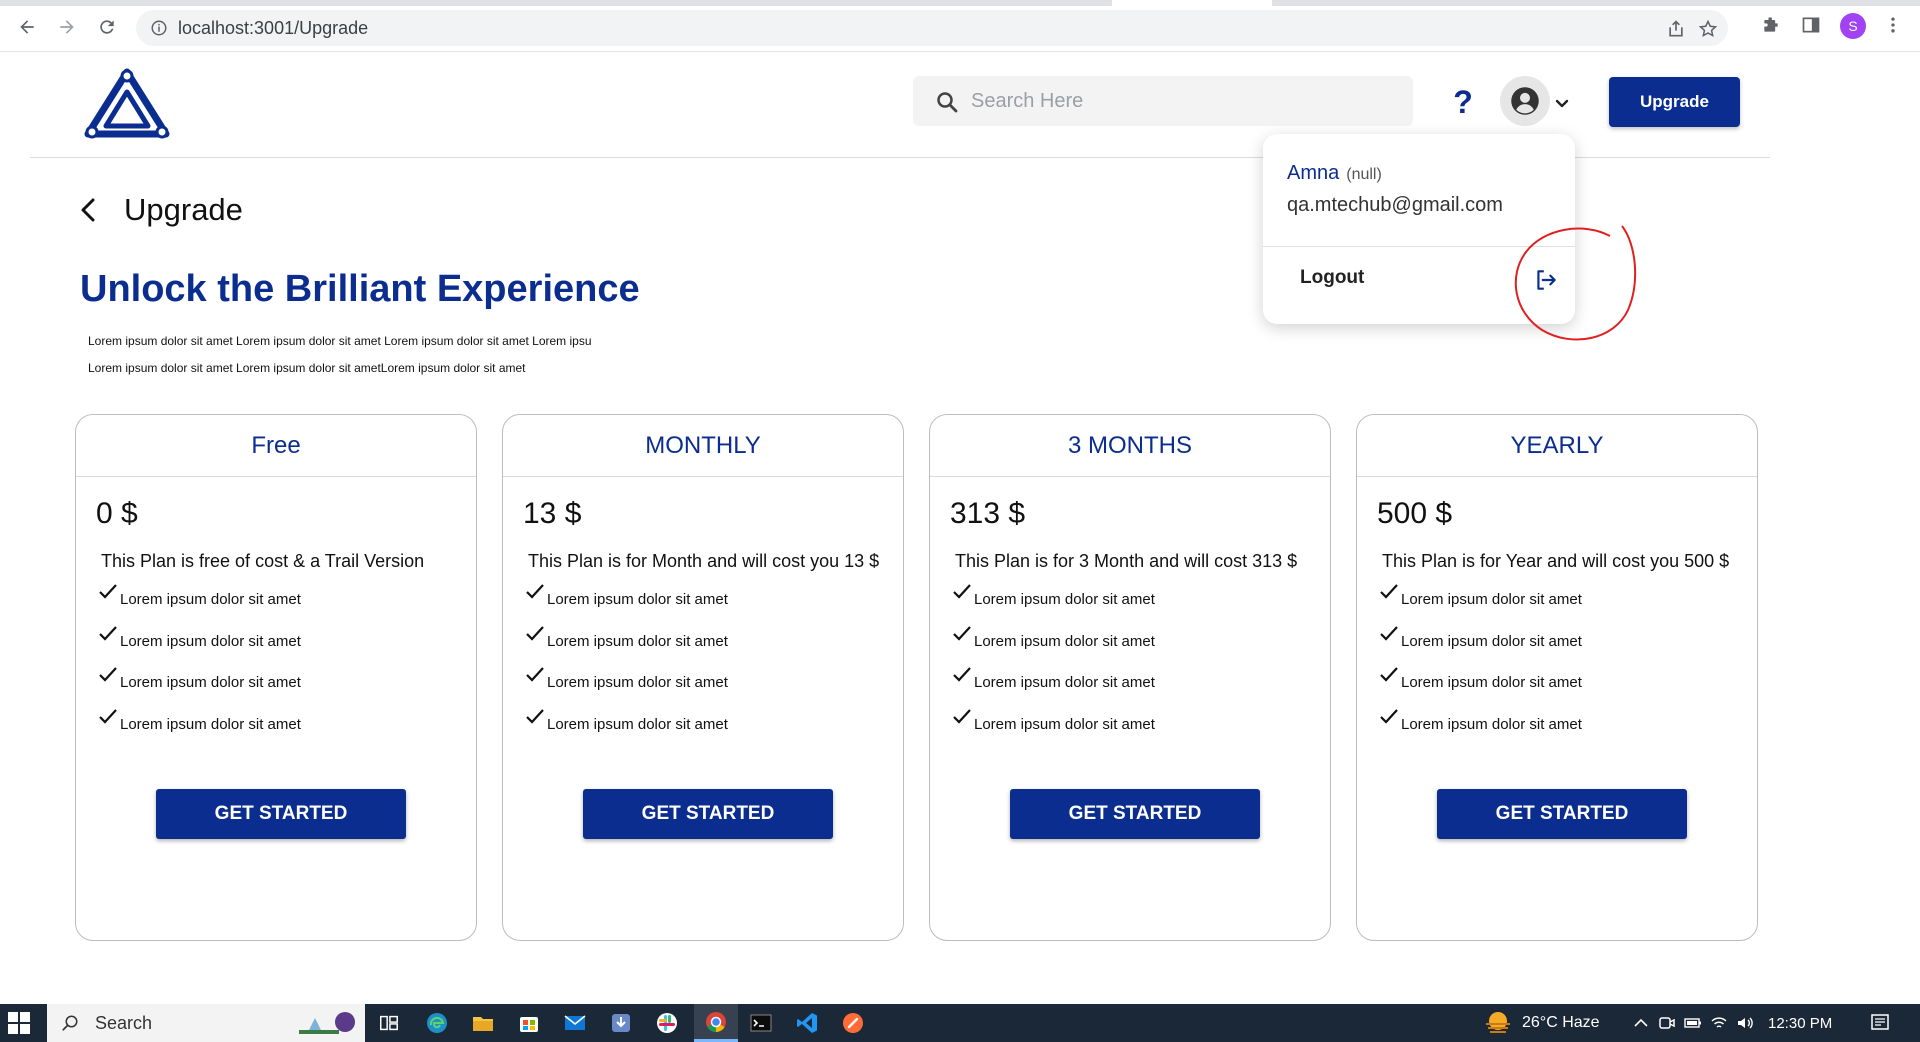 The image size is (1920, 1042). What do you see at coordinates (960, 3) in the screenshot?
I see `tab-strip` at bounding box center [960, 3].